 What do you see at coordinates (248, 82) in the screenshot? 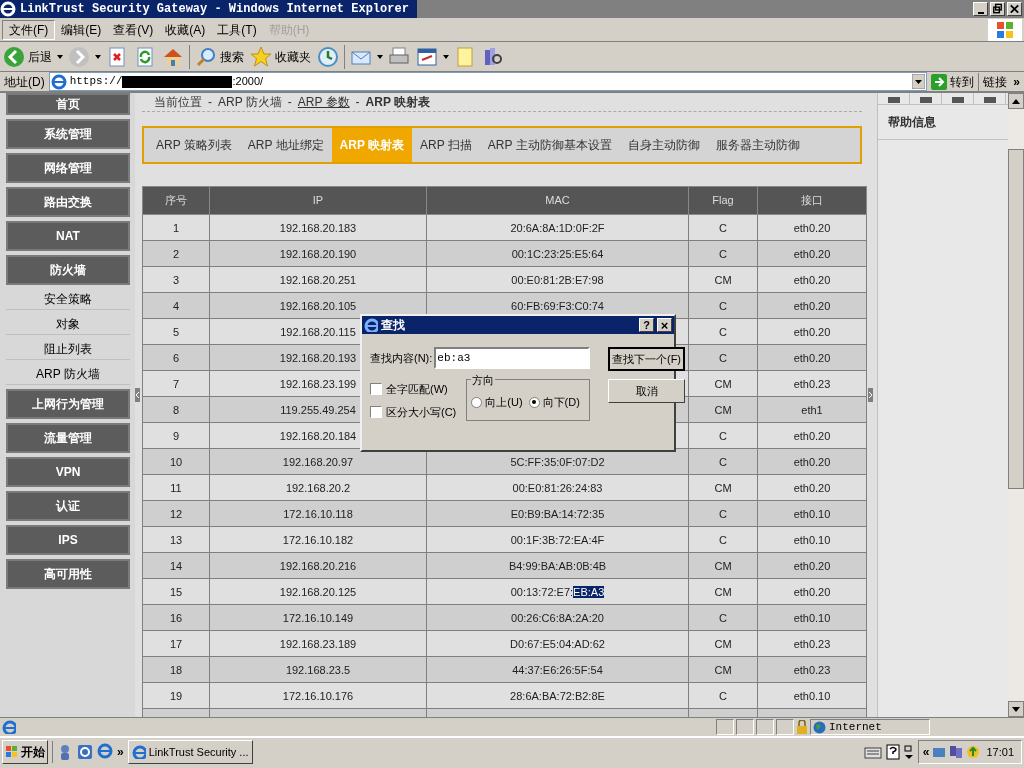
I see `url-text: :2000/` at bounding box center [248, 82].